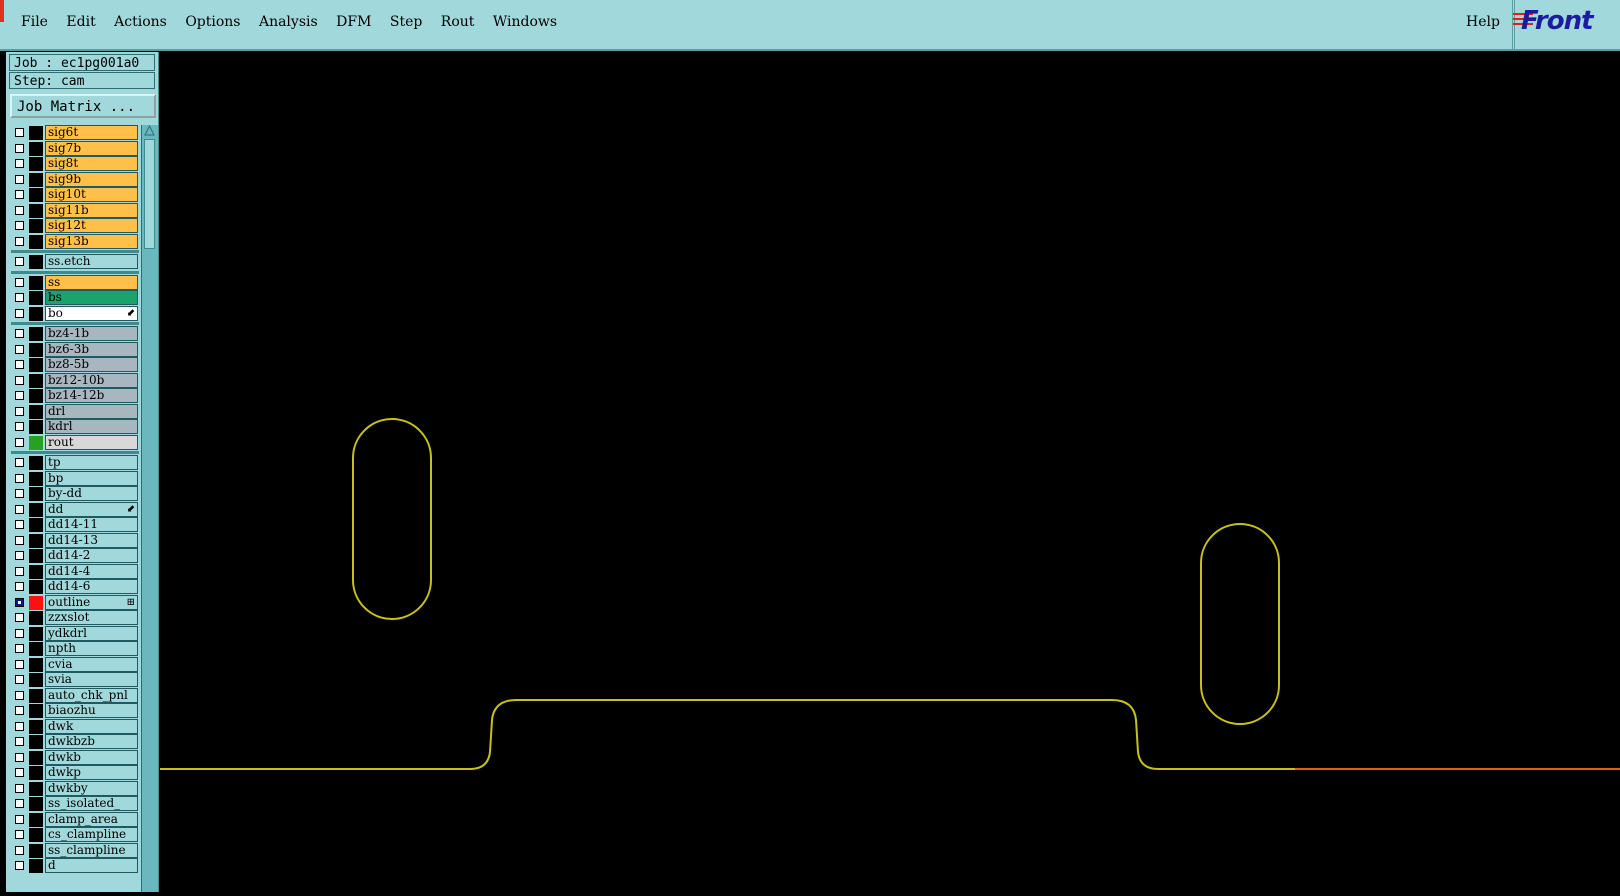 This screenshot has height=896, width=1620. I want to click on layer-row-by-dd: by-dd, so click(75, 494).